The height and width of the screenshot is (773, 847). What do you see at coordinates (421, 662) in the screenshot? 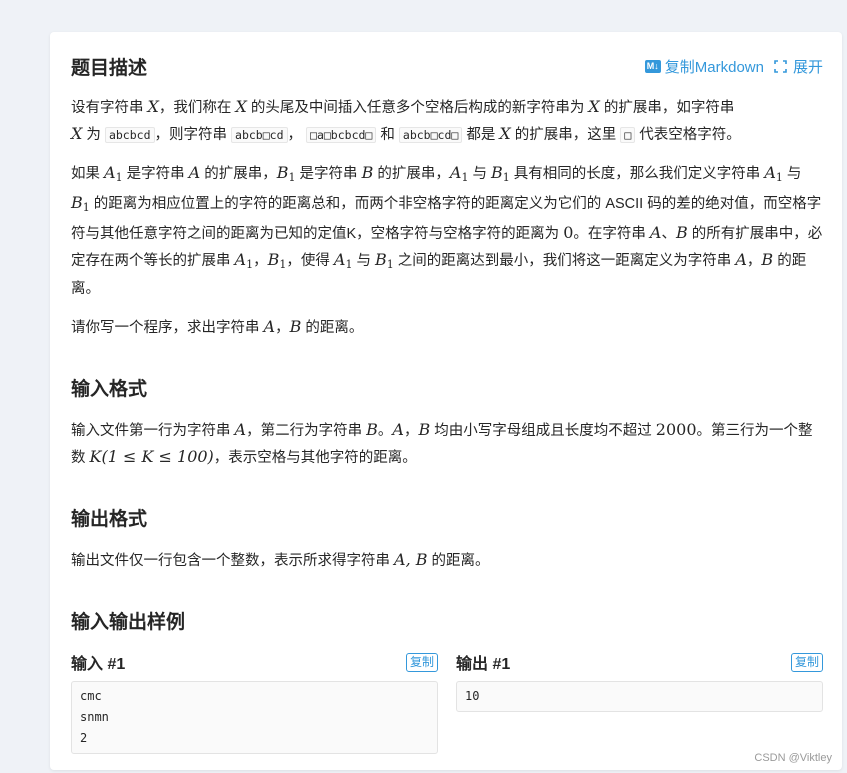
I see `copy-input-button: 复制` at bounding box center [421, 662].